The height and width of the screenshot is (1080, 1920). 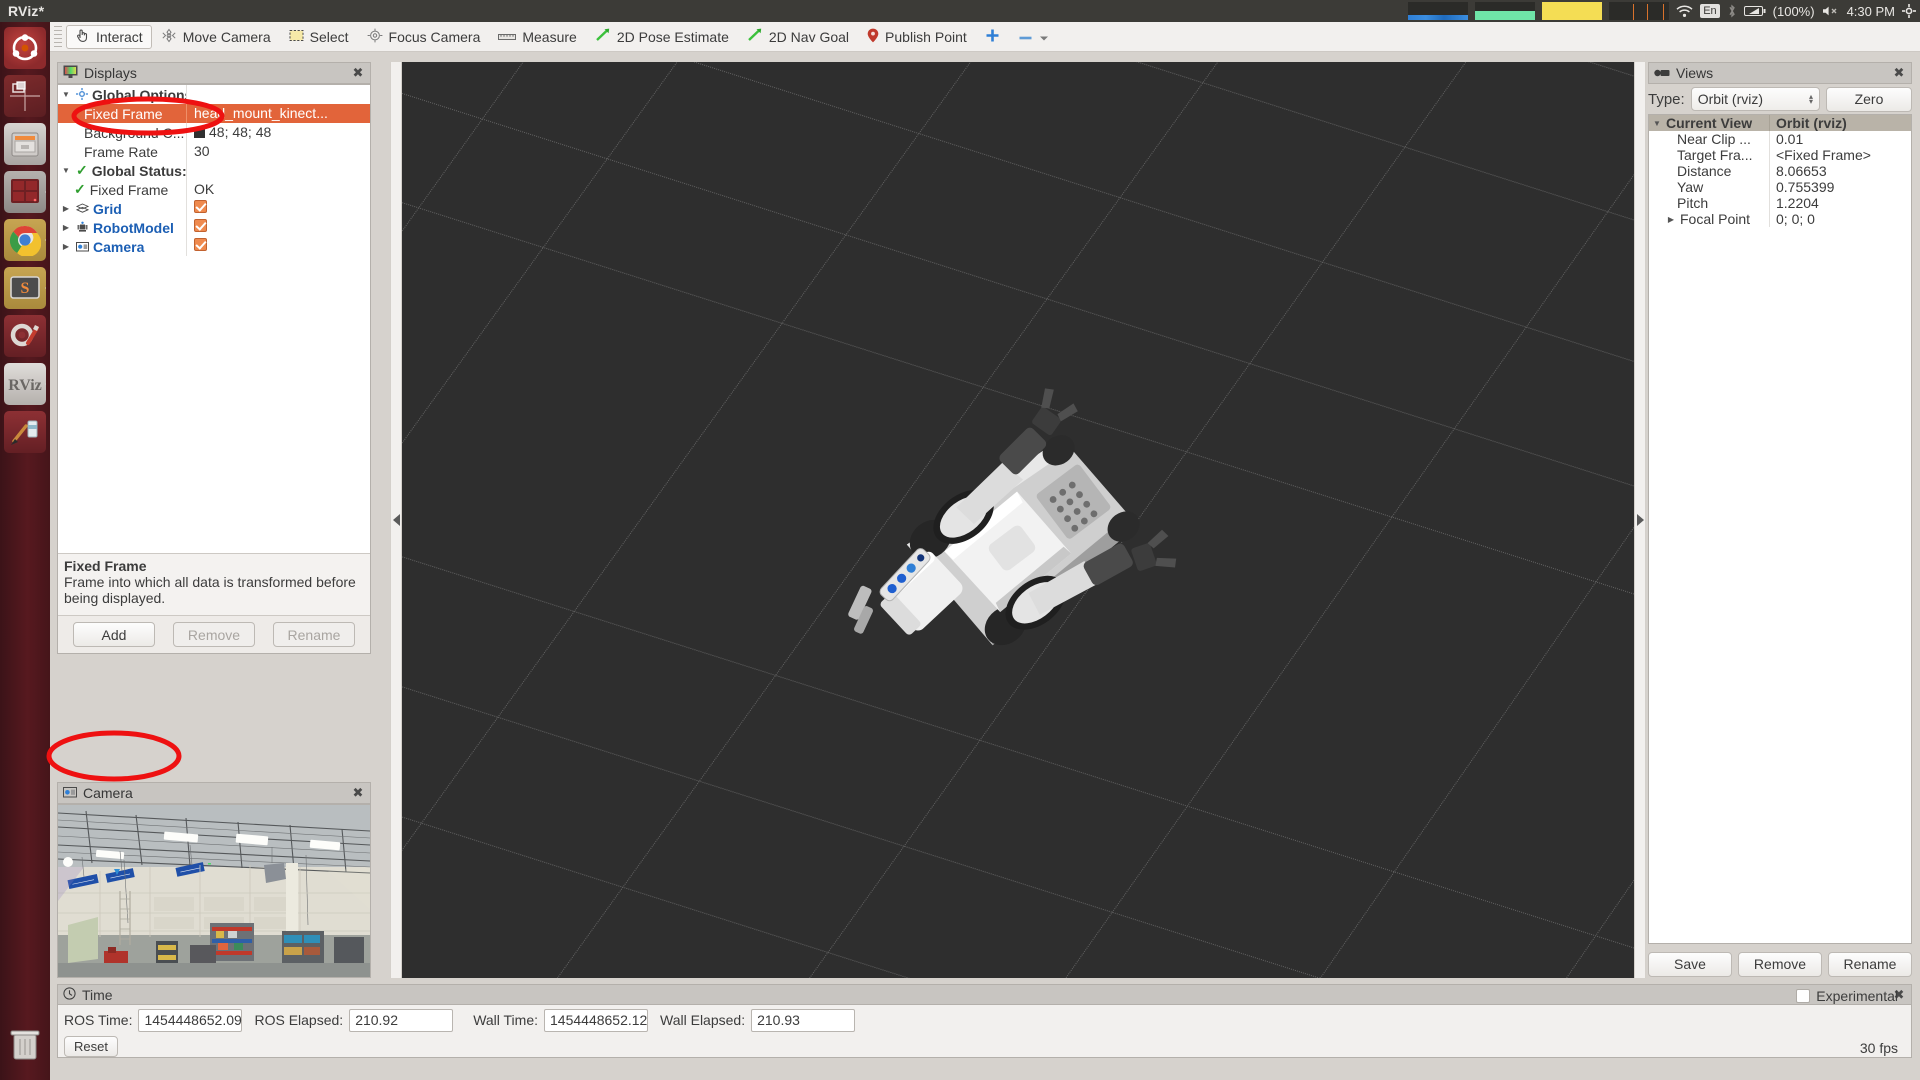 I want to click on collapse-left-handle, so click(x=396, y=520).